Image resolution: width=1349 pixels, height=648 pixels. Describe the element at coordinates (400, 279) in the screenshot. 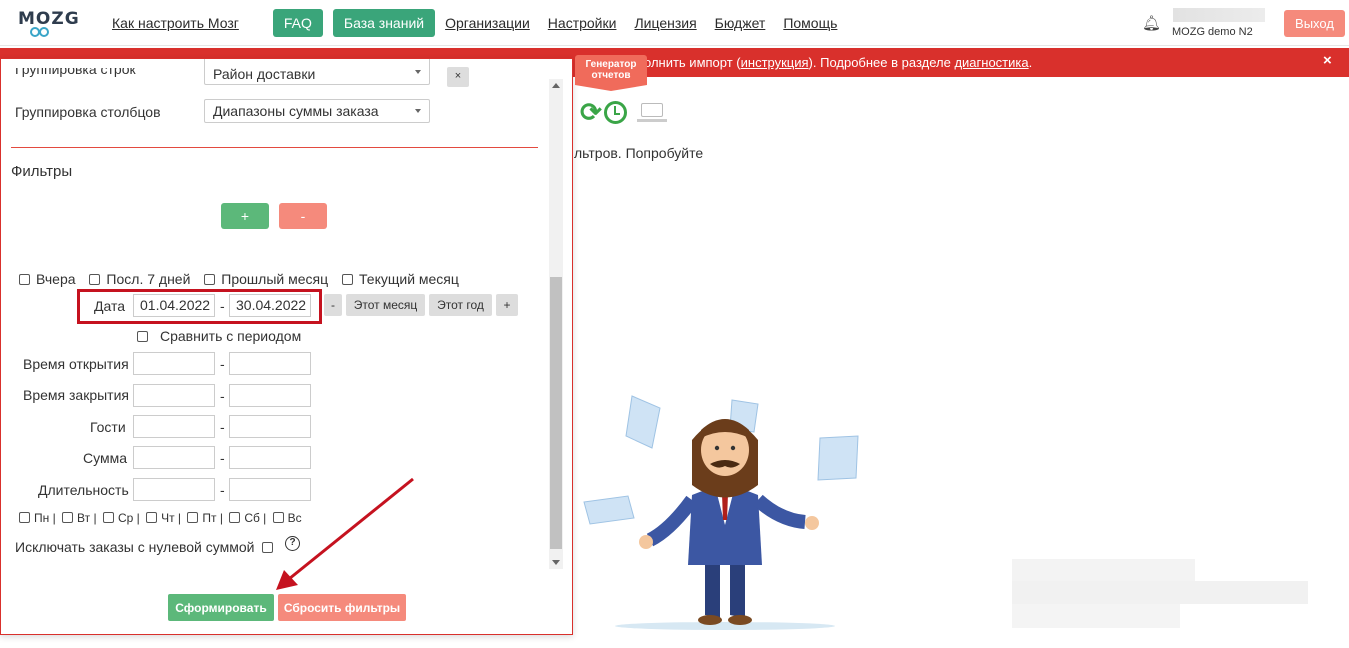

I see `quick-current-month: Текущий месяц` at that location.